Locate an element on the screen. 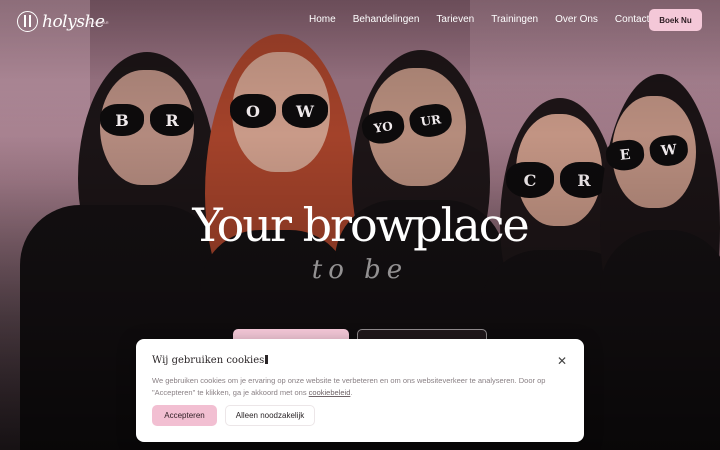 The width and height of the screenshot is (720, 450). cookie-policy-link: cookiebeleid is located at coordinates (330, 392).